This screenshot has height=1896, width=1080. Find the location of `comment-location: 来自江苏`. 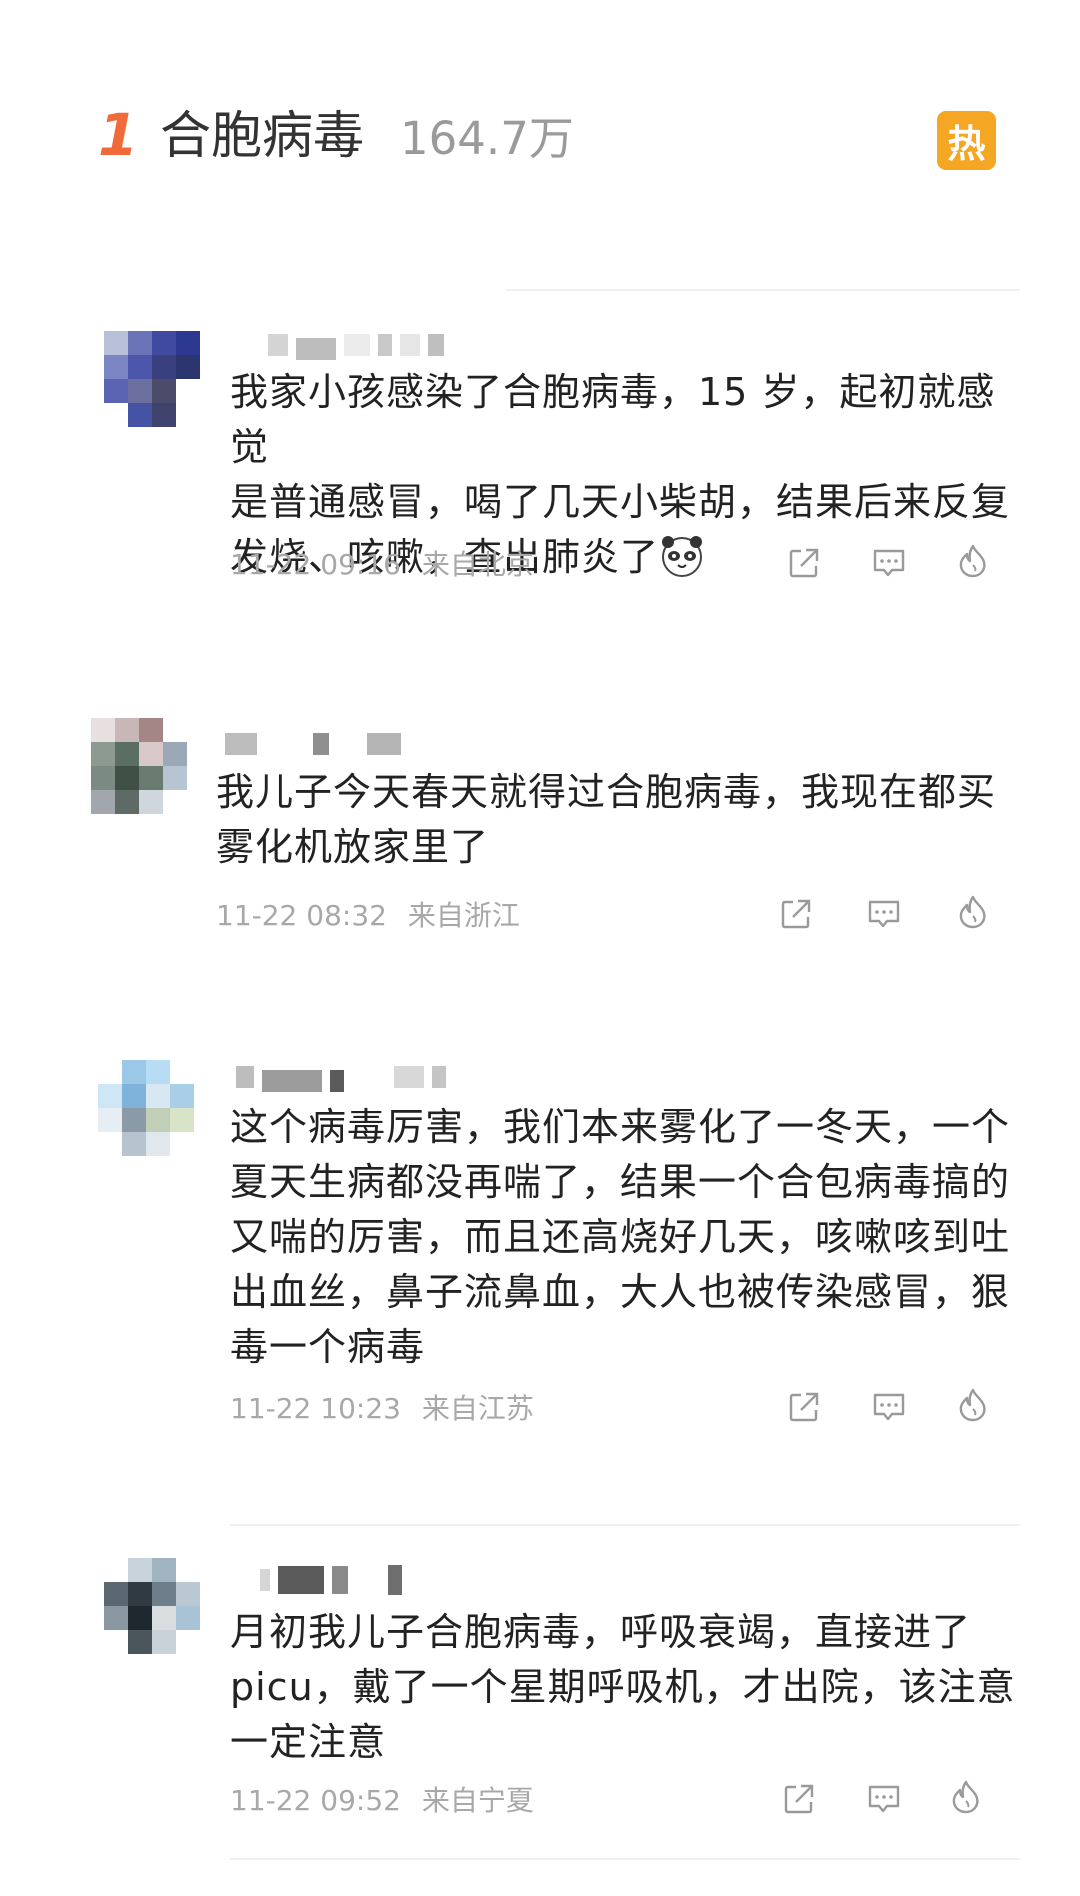

comment-location: 来自江苏 is located at coordinates (477, 1408).